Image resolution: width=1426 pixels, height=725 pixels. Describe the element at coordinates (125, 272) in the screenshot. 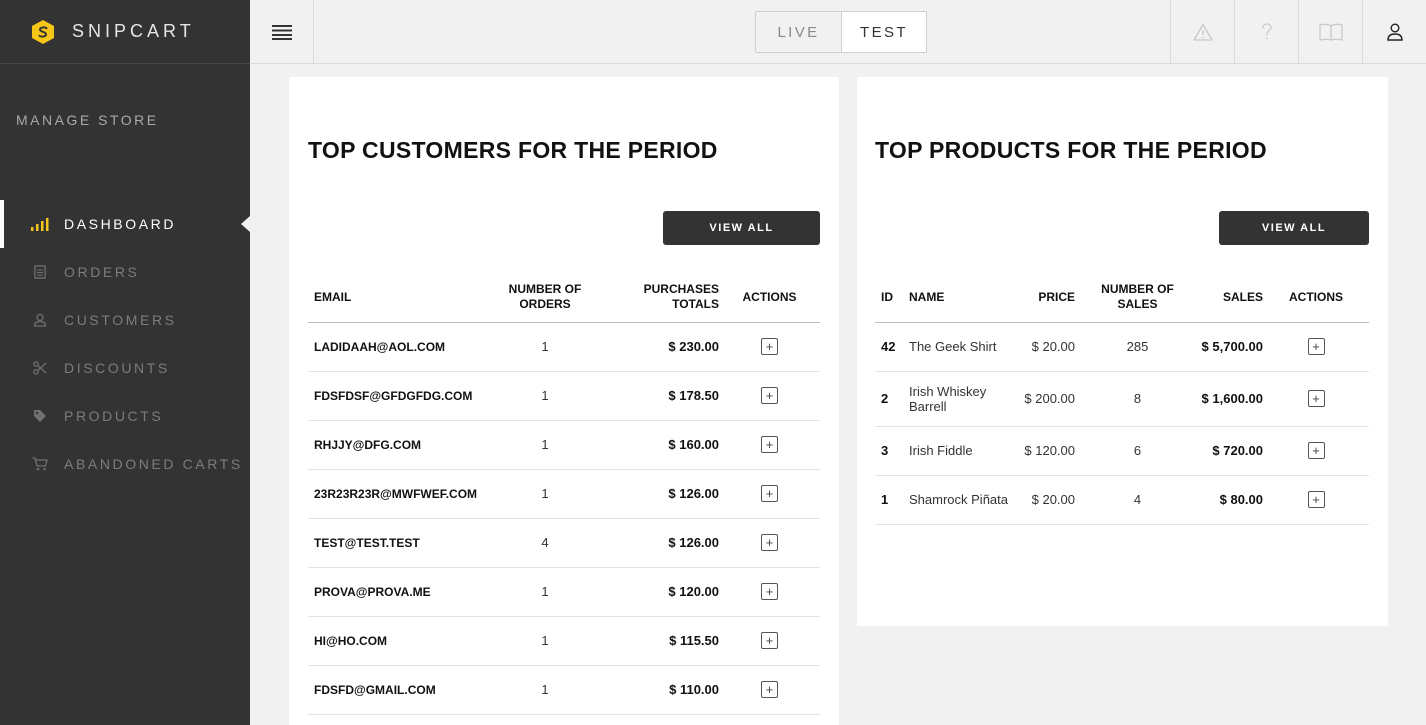

I see `sidebar-item-orders: ORDERS` at that location.